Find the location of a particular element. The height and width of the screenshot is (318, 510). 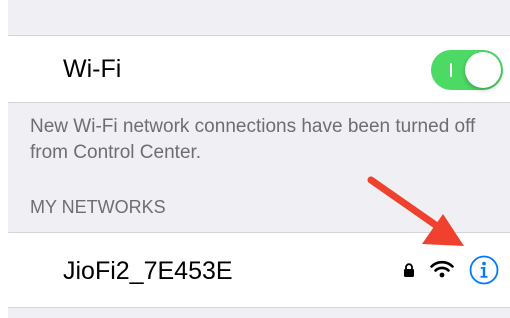

my-networks-header: MY NETWORKS is located at coordinates (98, 207).